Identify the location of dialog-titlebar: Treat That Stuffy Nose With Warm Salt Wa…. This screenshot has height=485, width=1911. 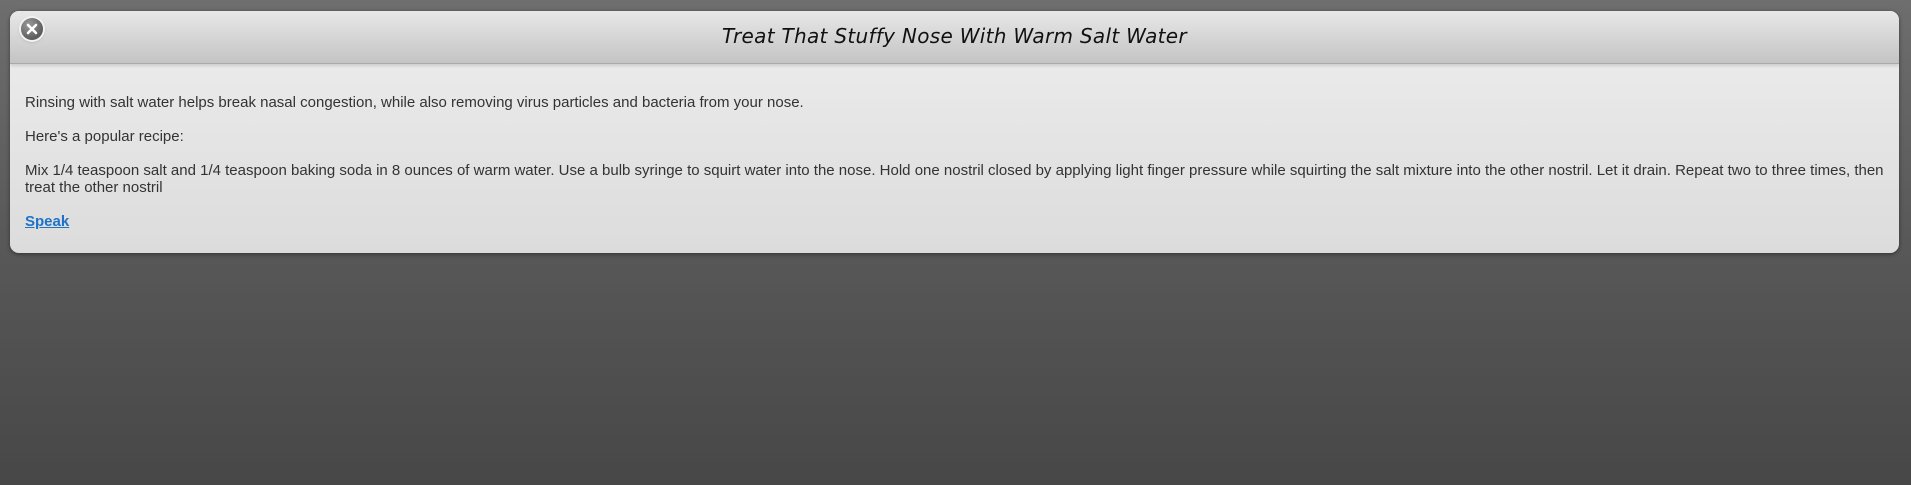
(954, 37).